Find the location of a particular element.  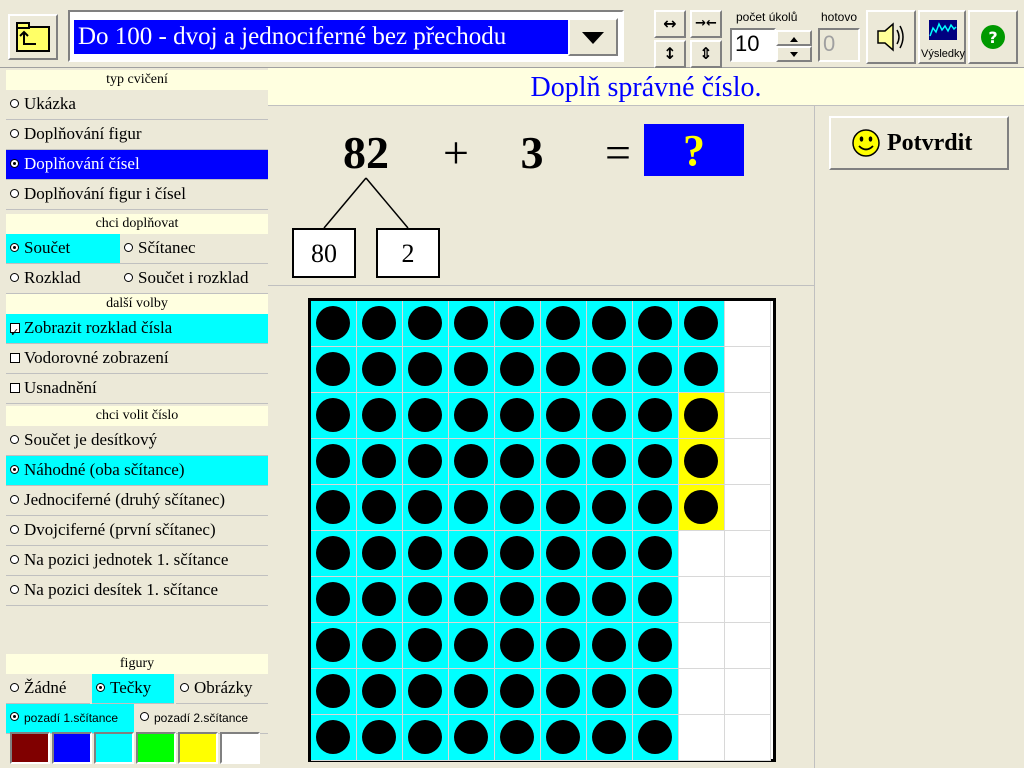

figures-pictures: Obrázky is located at coordinates (222, 689).